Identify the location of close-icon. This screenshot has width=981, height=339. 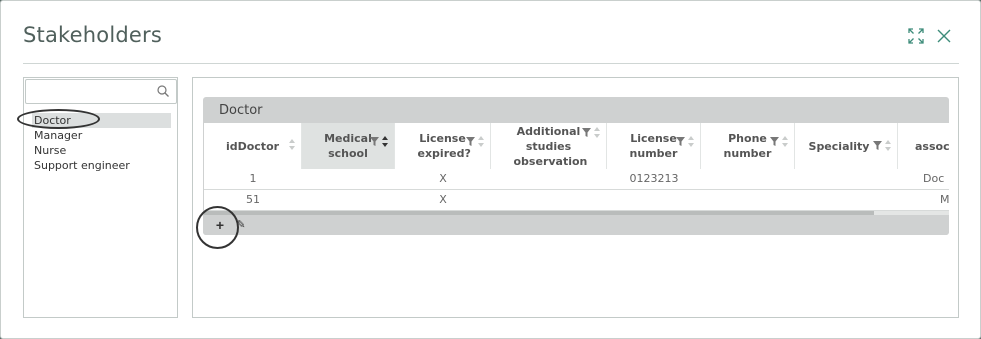
(944, 36).